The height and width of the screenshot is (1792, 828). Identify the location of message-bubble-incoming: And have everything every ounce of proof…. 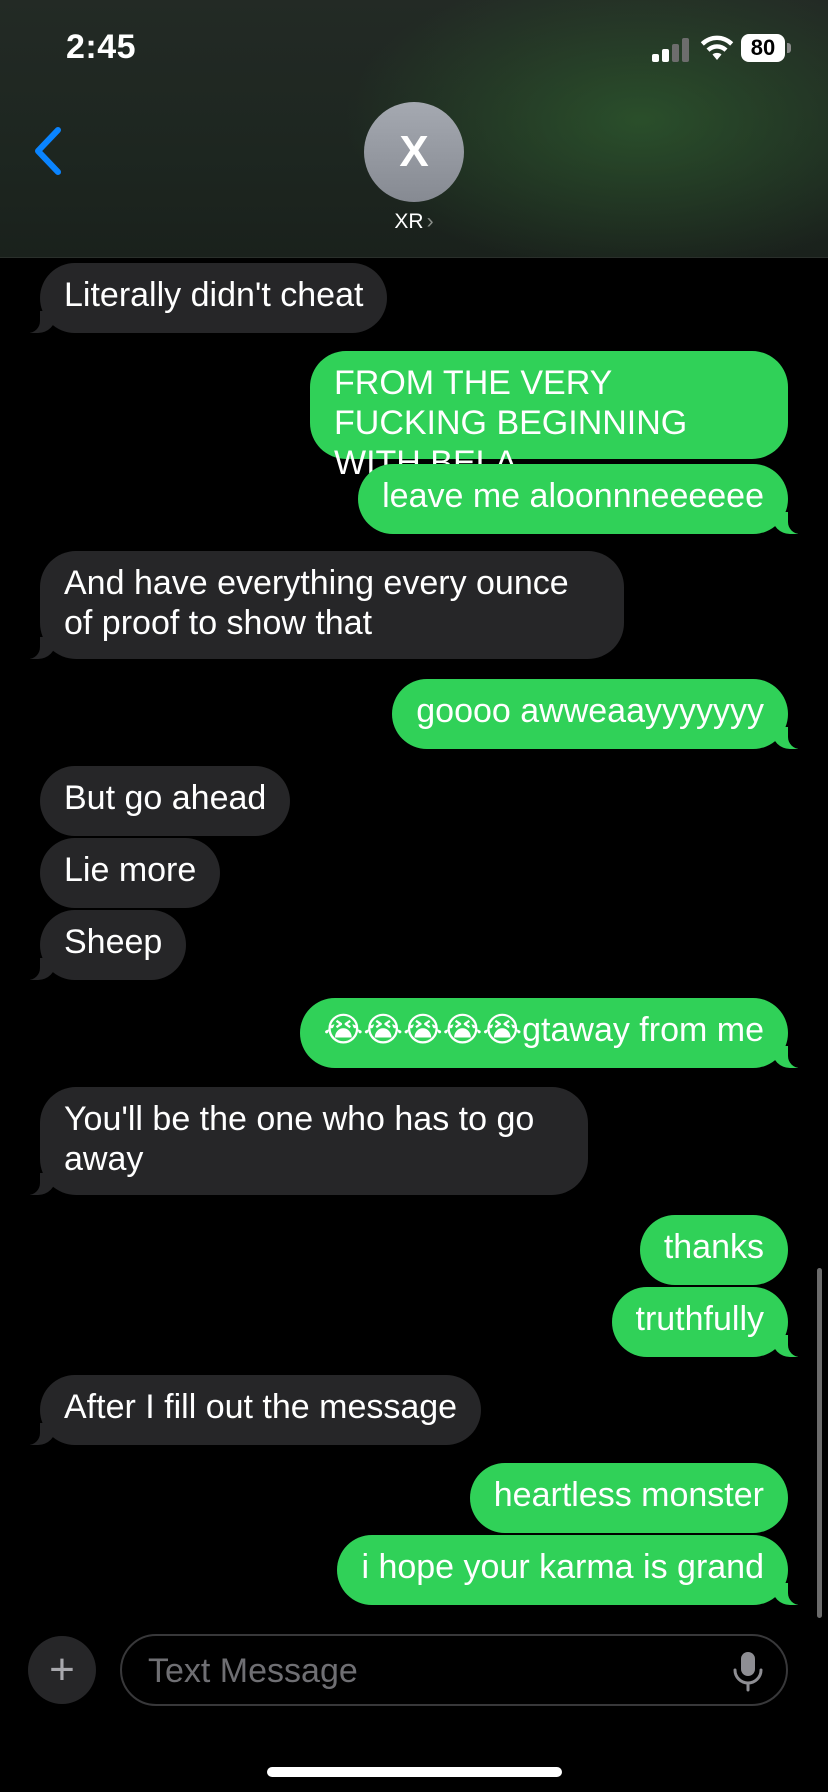
(320, 605).